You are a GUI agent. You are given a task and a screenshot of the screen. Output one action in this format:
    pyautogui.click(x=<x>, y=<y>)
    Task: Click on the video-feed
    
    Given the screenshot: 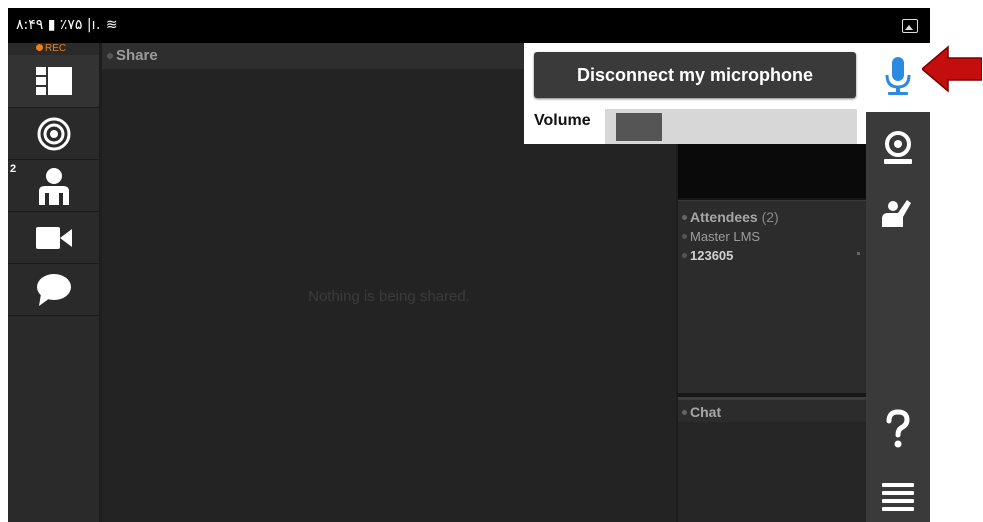 What is the action you would take?
    pyautogui.click(x=772, y=170)
    